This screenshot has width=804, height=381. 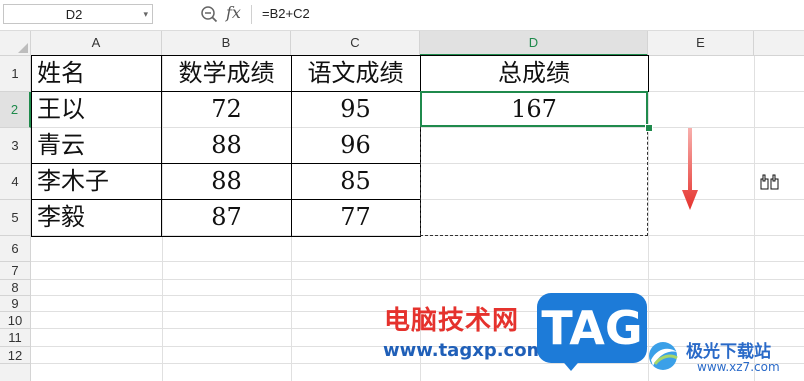 What do you see at coordinates (15, 74) in the screenshot?
I see `row-header-1: 1` at bounding box center [15, 74].